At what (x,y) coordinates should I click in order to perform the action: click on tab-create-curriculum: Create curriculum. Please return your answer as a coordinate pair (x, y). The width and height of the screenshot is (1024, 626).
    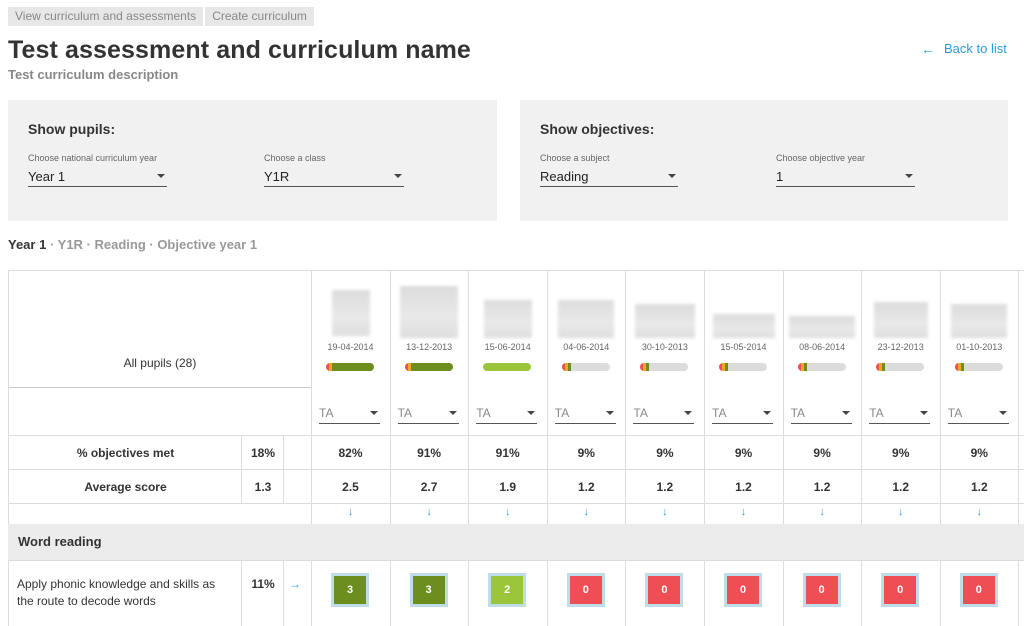
    Looking at the image, I should click on (259, 16).